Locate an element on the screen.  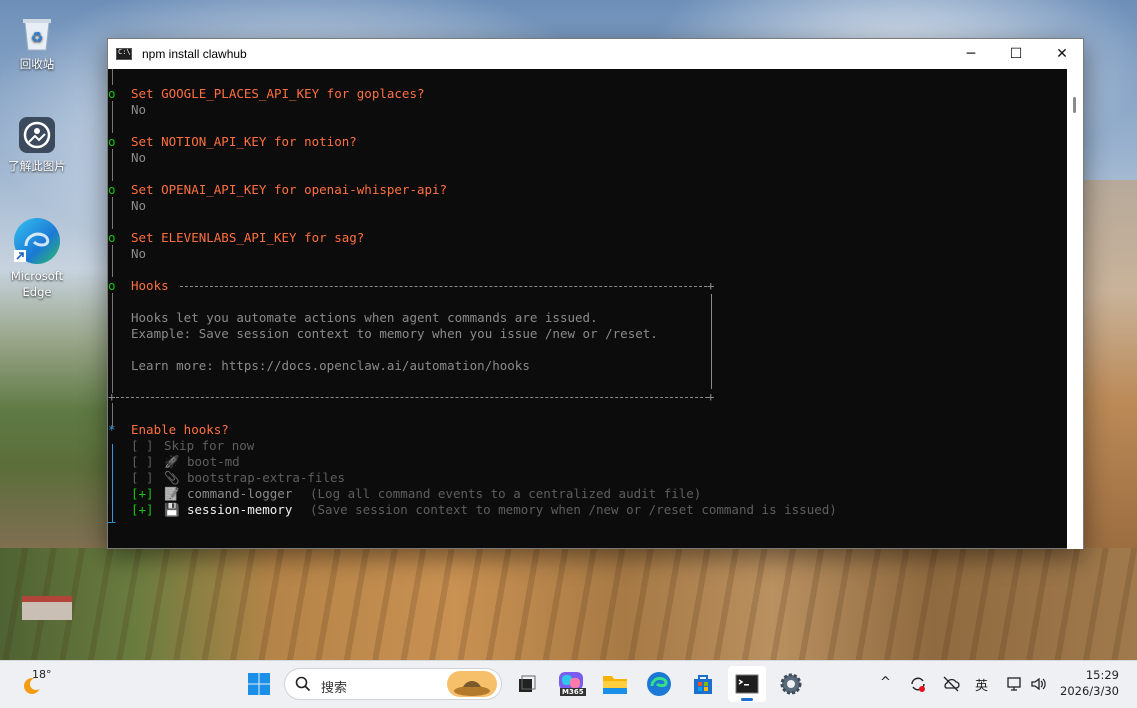
weather-widget: 18° is located at coordinates (40, 684).